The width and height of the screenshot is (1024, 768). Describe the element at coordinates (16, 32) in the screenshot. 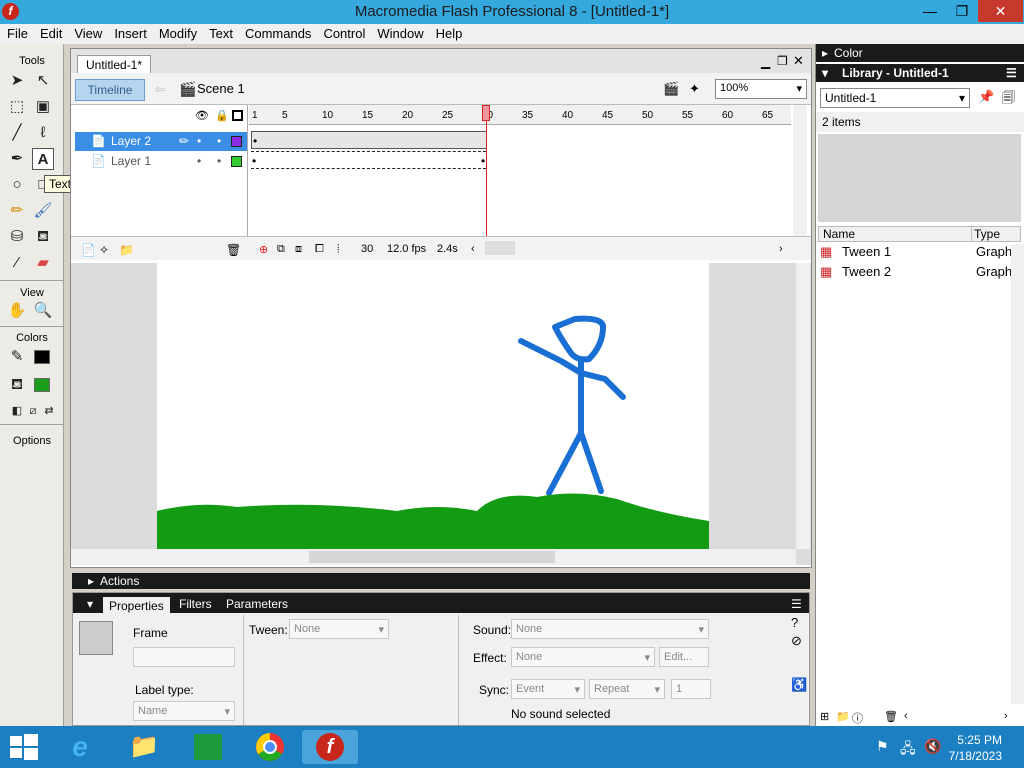

I see `menu-file: File` at that location.